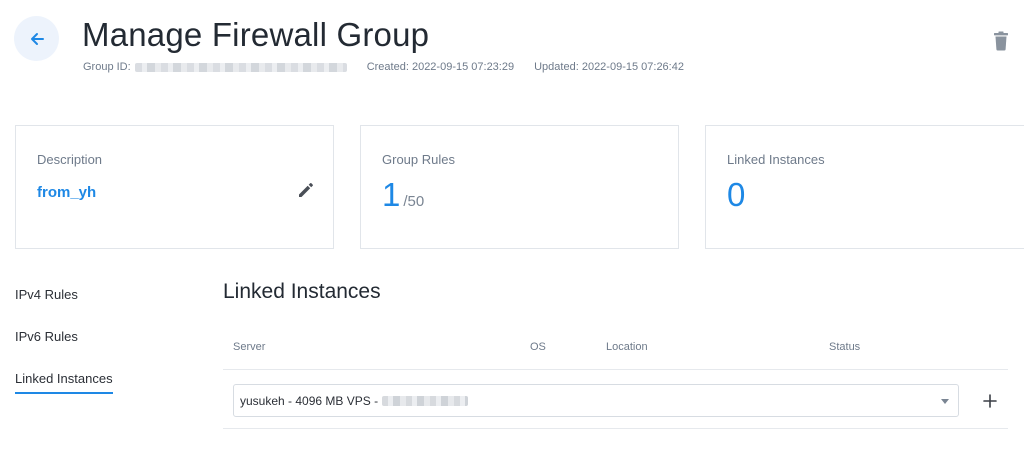  I want to click on redacted-group-id, so click(240, 67).